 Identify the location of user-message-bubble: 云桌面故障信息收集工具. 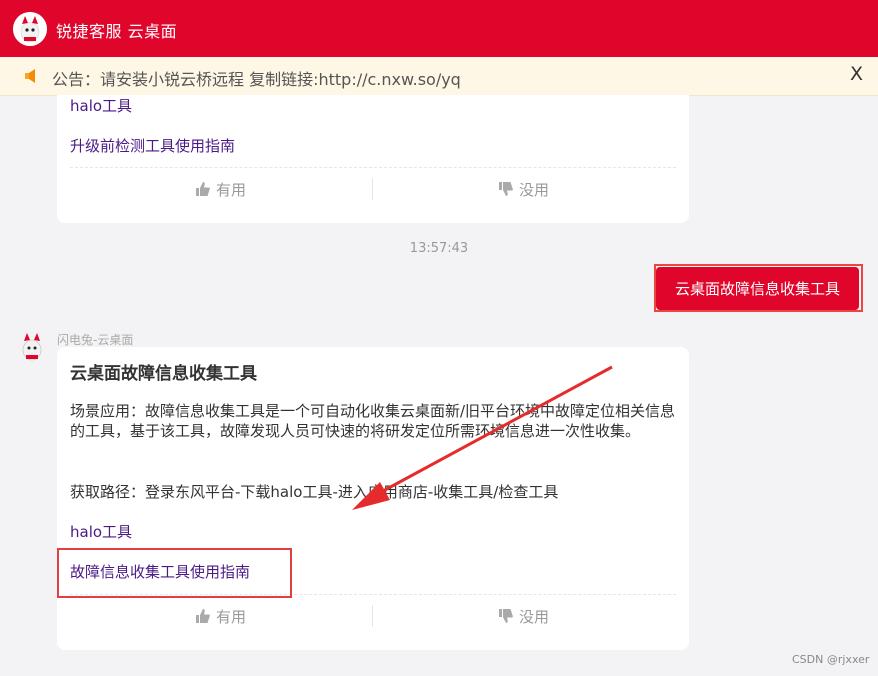
(757, 288).